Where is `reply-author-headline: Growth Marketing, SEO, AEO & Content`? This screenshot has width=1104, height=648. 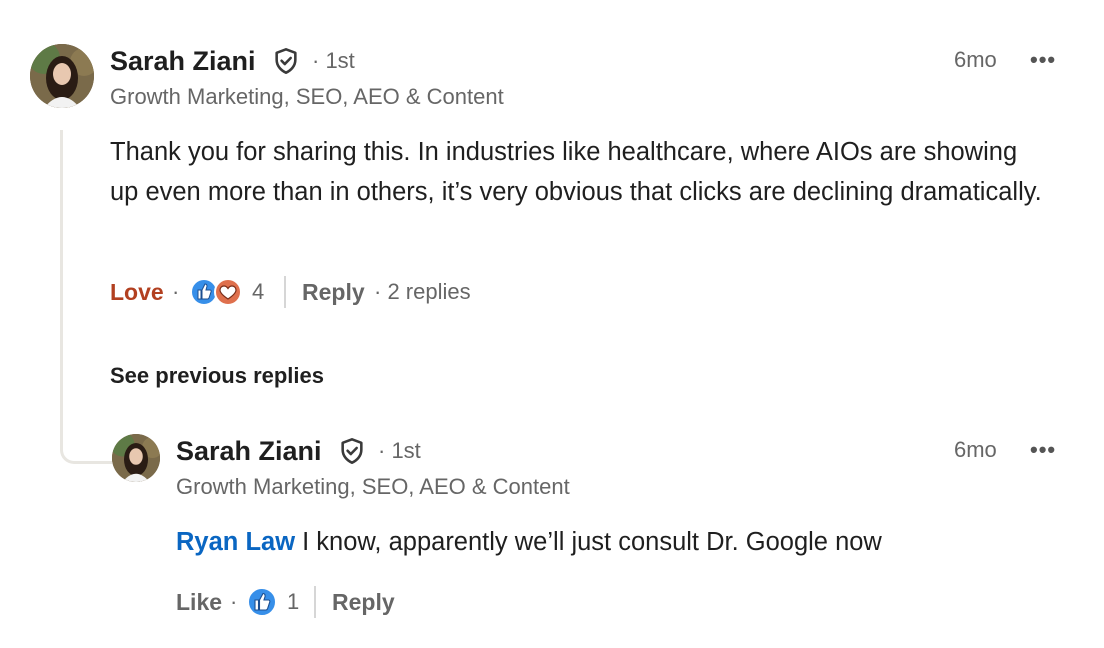 reply-author-headline: Growth Marketing, SEO, AEO & Content is located at coordinates (373, 486).